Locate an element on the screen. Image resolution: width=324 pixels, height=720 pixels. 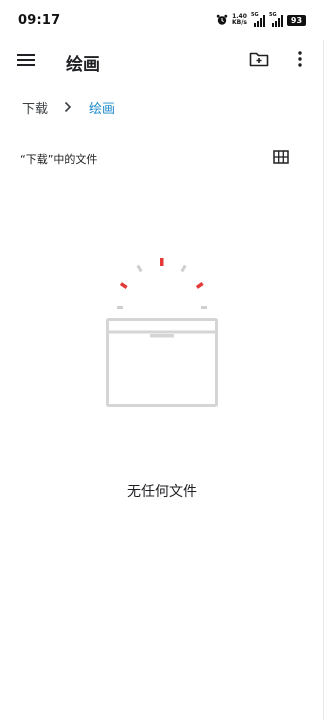
section-title: “下载”中的文件 is located at coordinates (59, 159).